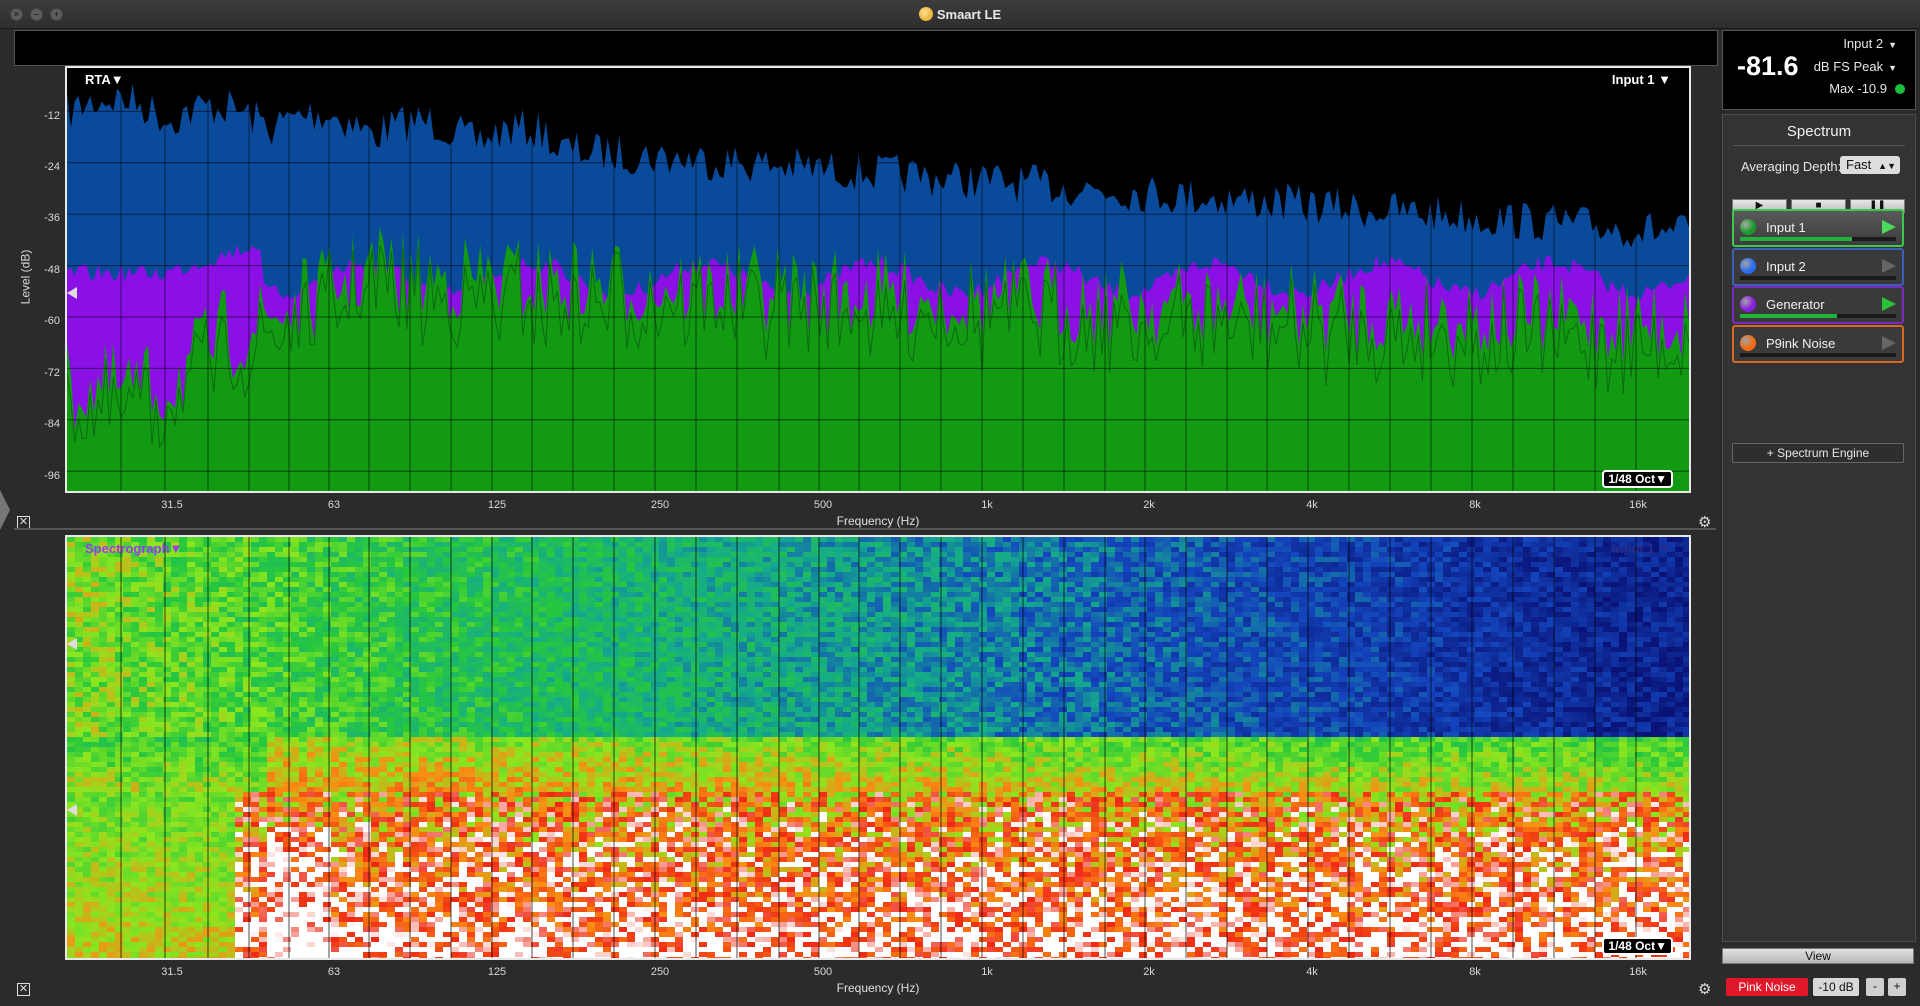 The height and width of the screenshot is (1006, 1920). I want to click on close-spectrograph-icon: ✕, so click(23, 989).